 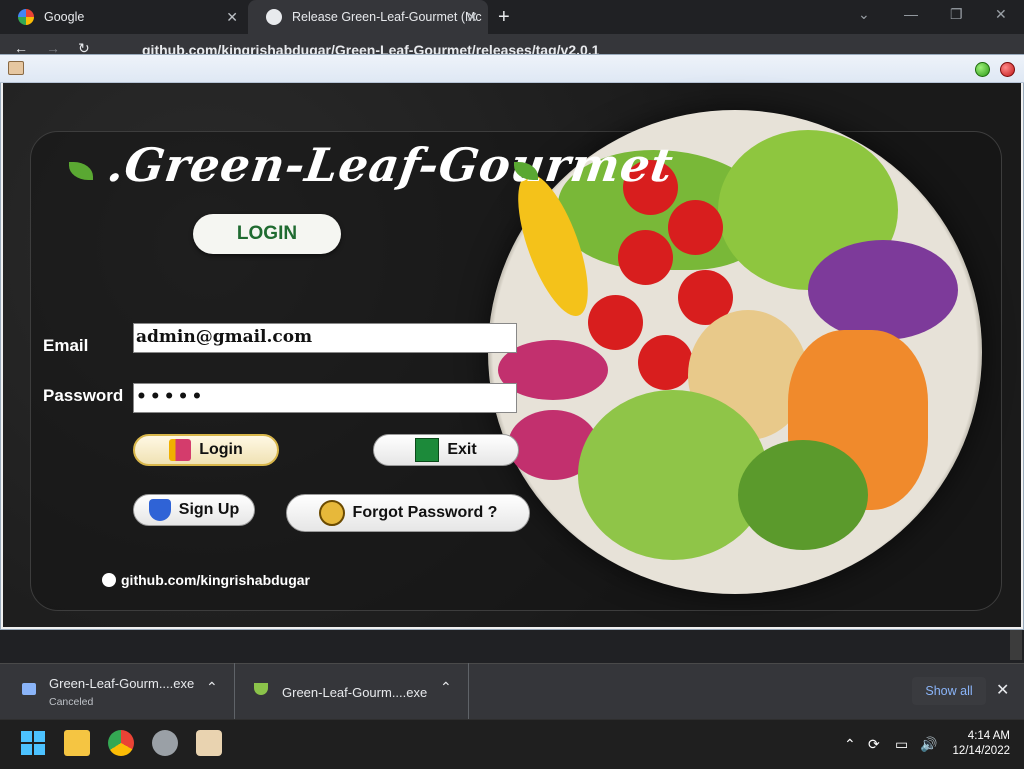 What do you see at coordinates (956, 14) in the screenshot?
I see `restore-icon: ❐` at bounding box center [956, 14].